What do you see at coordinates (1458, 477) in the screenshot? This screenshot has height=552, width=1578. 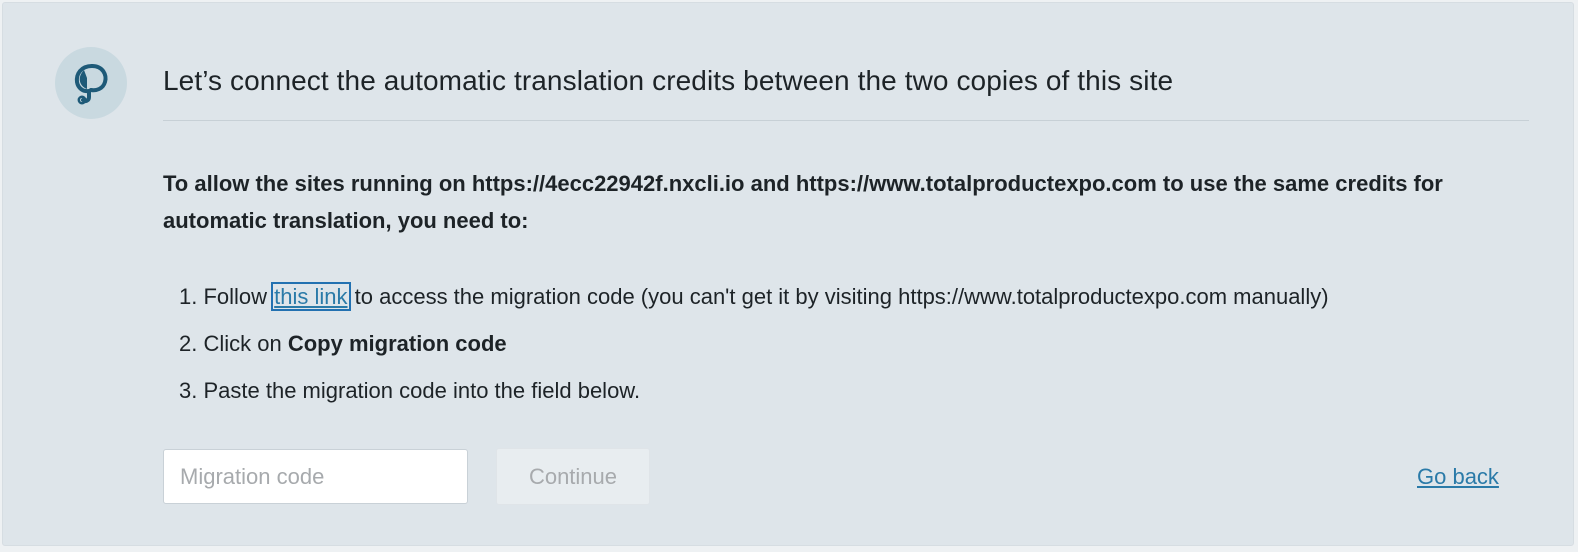 I see `go-back-link: Go back` at bounding box center [1458, 477].